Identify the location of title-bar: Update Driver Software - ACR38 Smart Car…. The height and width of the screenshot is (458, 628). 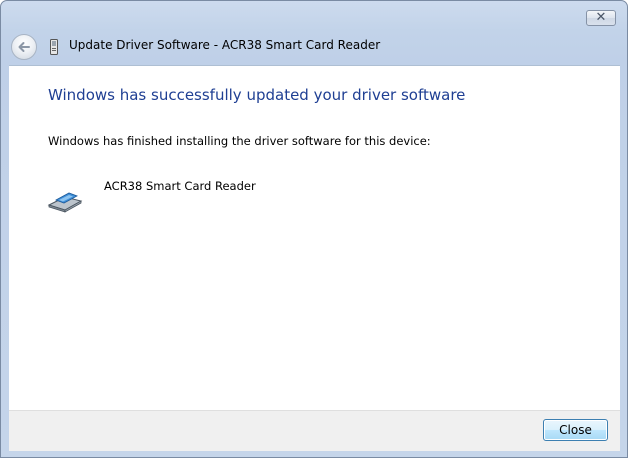
(314, 47).